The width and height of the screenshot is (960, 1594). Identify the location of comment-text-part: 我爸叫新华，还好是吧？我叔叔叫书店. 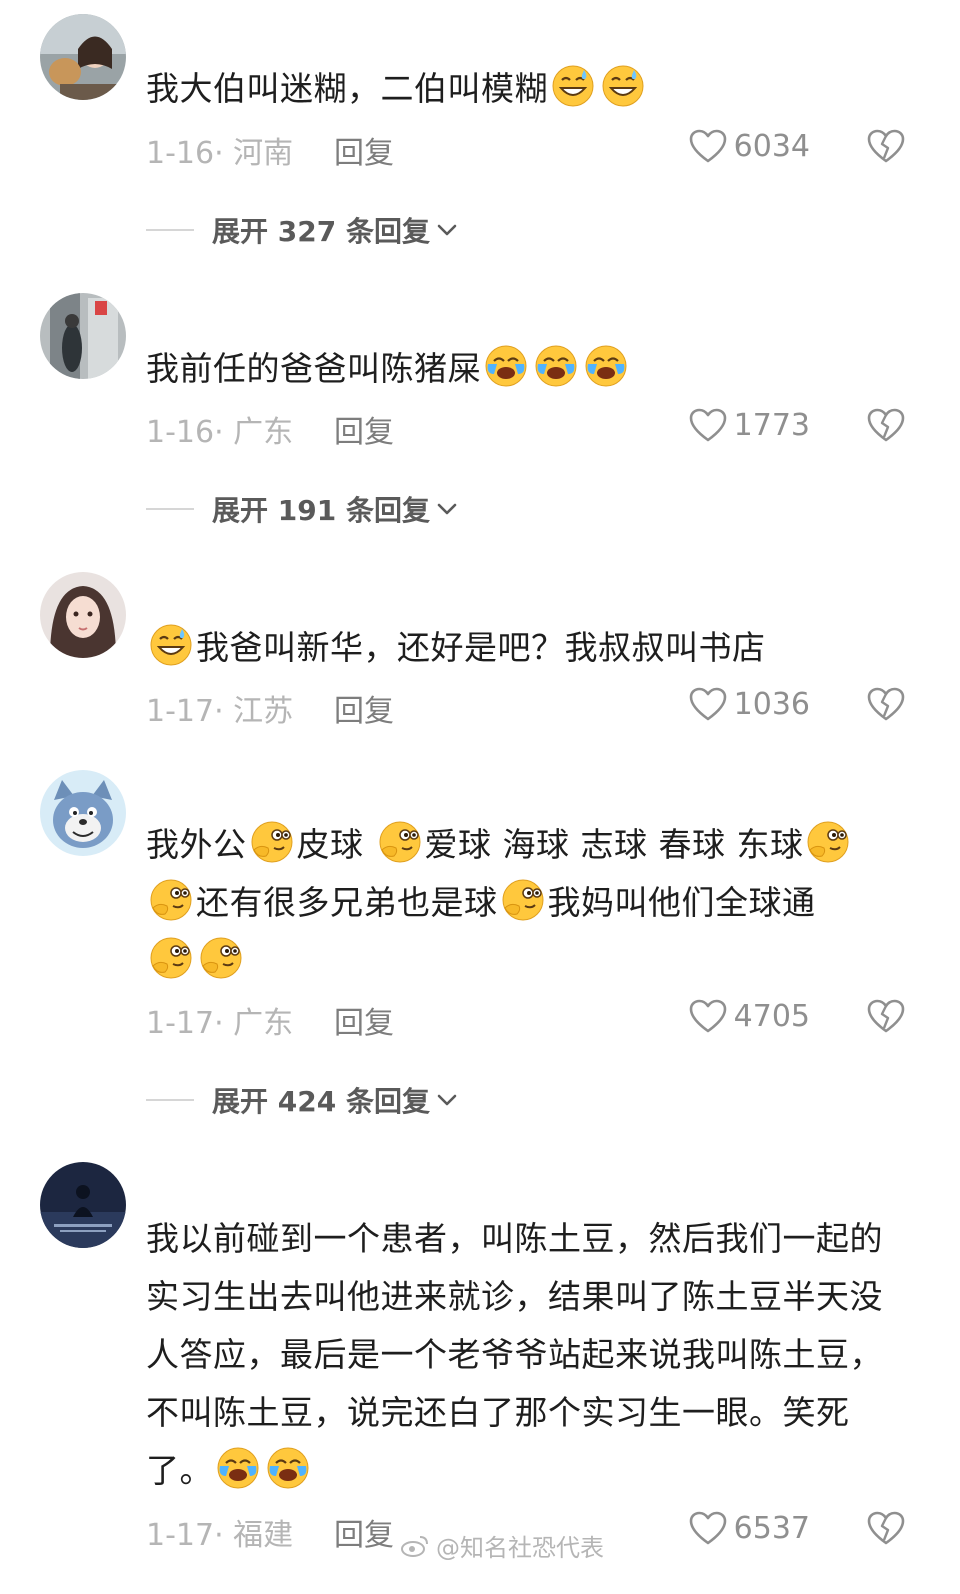
(481, 647).